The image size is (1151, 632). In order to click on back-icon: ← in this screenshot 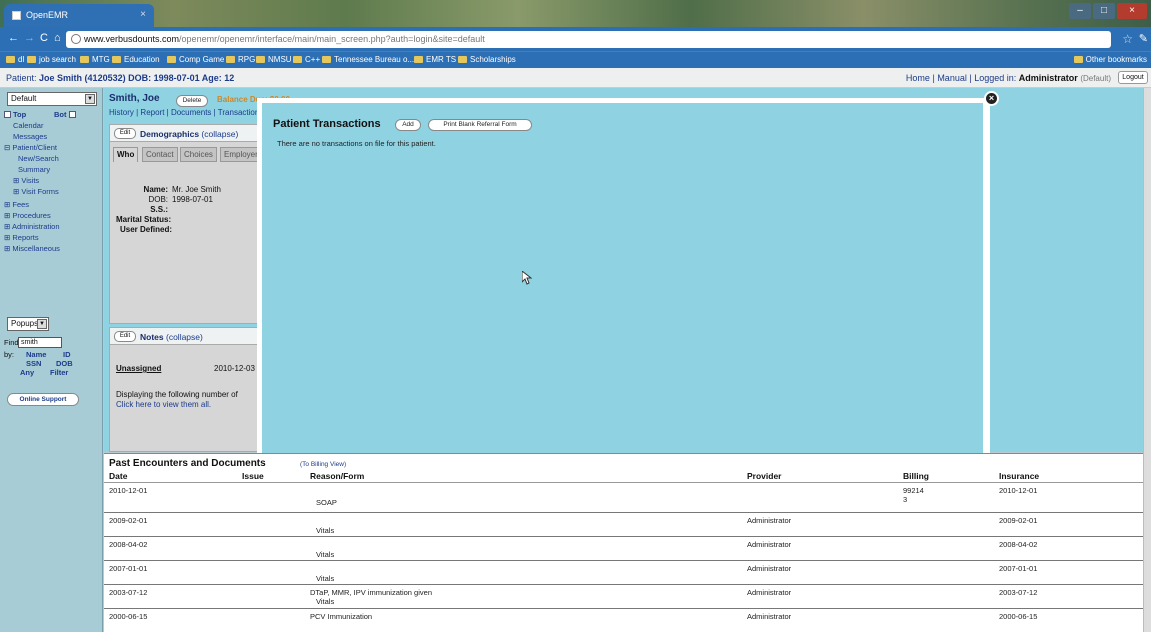, I will do `click(13, 38)`.